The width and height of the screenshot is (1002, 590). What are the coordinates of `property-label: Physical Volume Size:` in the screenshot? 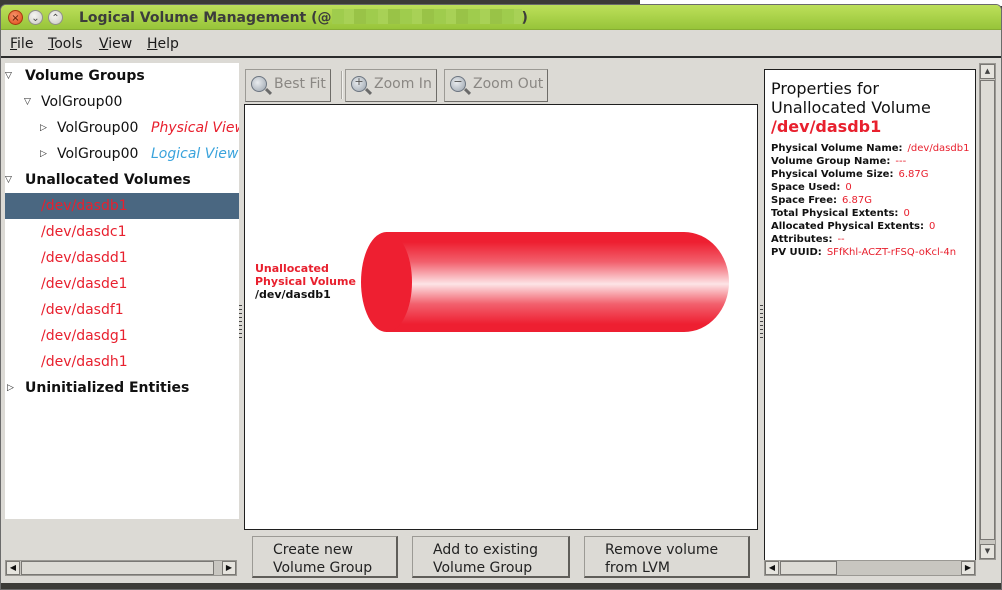 It's located at (832, 174).